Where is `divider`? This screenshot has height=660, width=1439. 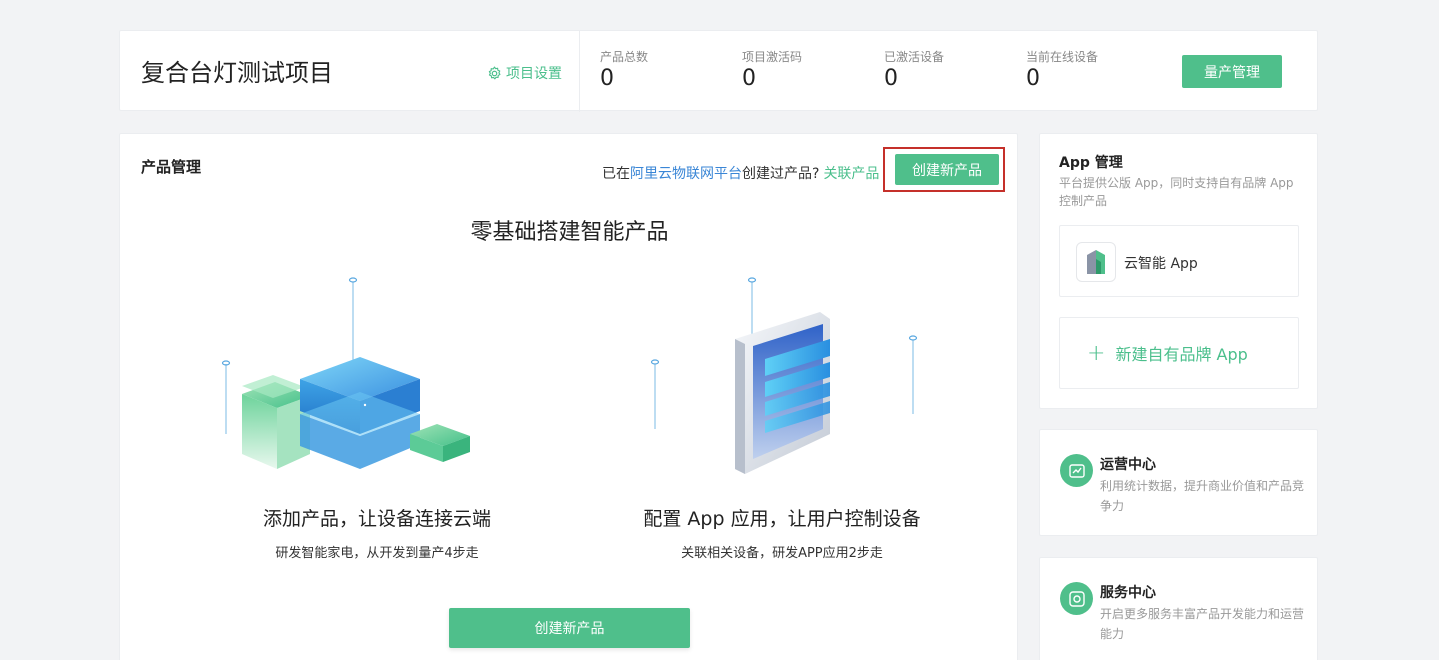
divider is located at coordinates (579, 71).